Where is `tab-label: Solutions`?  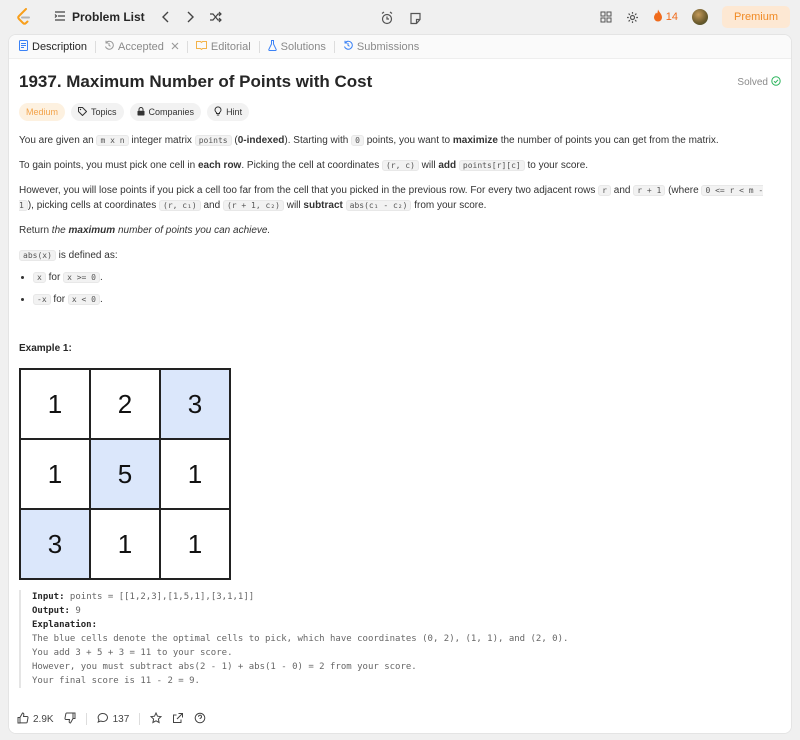 tab-label: Solutions is located at coordinates (303, 46).